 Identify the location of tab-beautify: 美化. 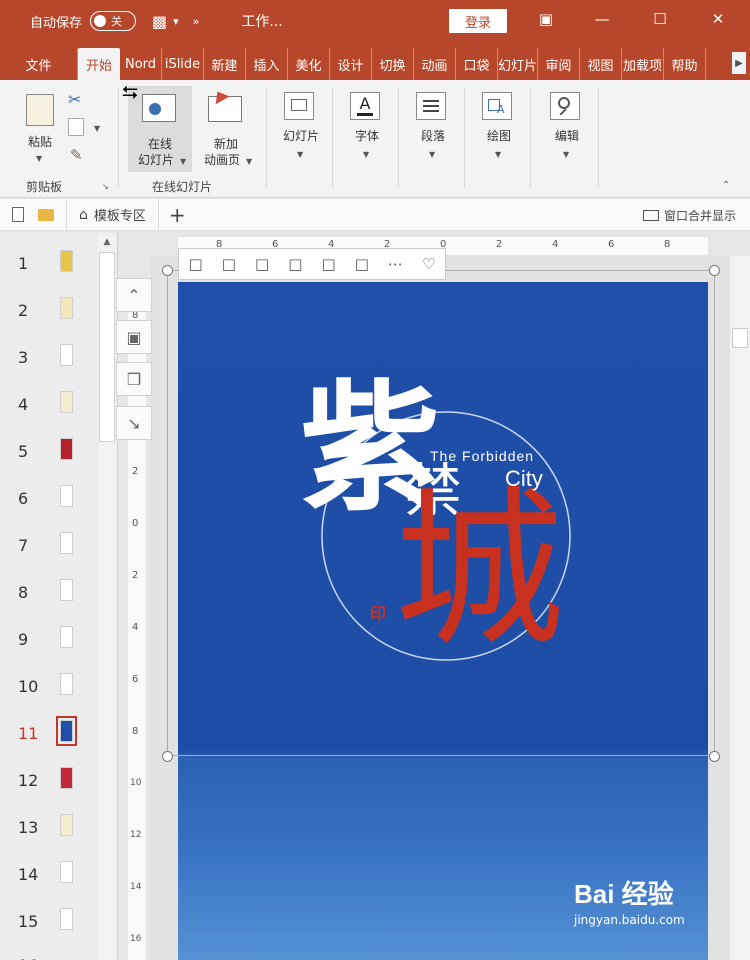
(309, 64).